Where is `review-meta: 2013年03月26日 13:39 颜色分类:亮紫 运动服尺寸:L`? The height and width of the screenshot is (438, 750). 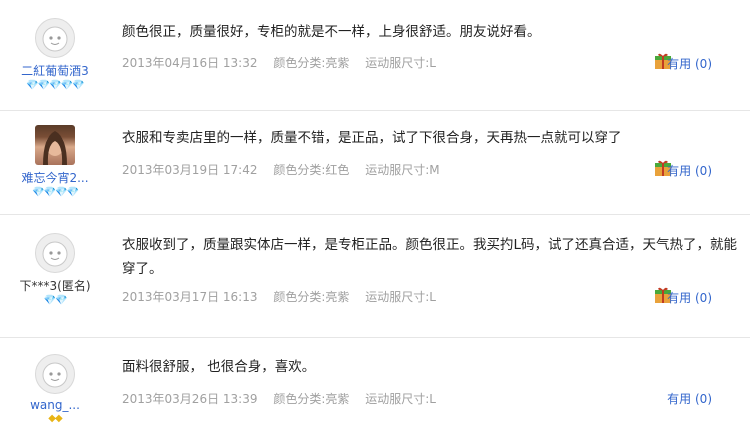 review-meta: 2013年03月26日 13:39 颜色分类:亮紫 运动服尺寸:L is located at coordinates (285, 398).